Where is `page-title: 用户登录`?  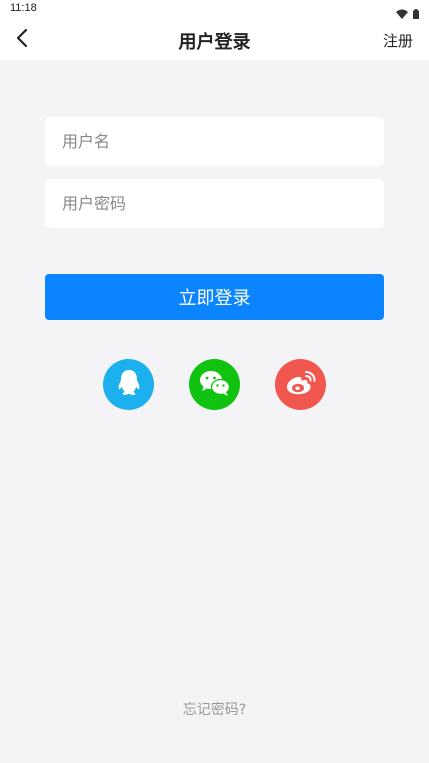
page-title: 用户登录 is located at coordinates (214, 42).